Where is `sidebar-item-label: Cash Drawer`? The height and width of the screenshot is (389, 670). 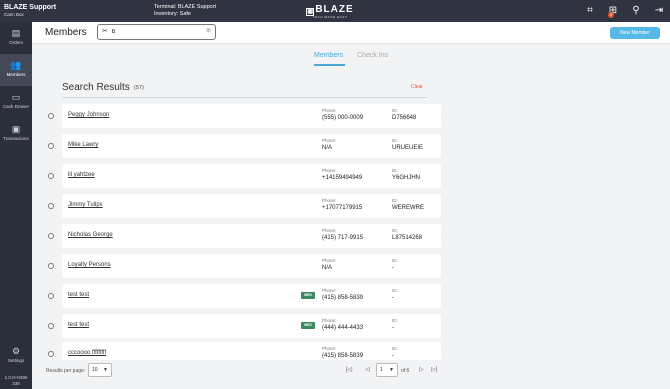 sidebar-item-label: Cash Drawer is located at coordinates (16, 106).